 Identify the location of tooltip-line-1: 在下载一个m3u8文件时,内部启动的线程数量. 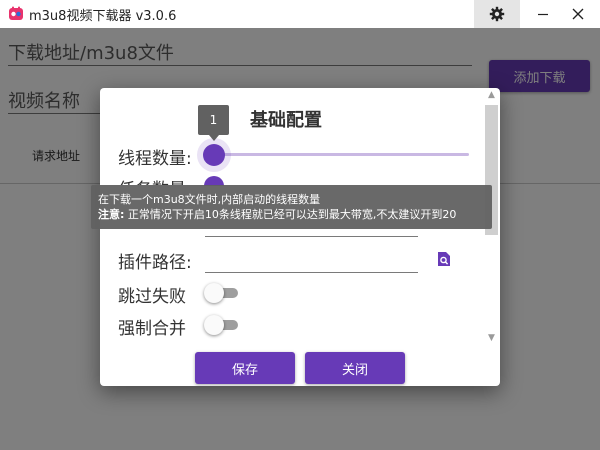
(209, 199).